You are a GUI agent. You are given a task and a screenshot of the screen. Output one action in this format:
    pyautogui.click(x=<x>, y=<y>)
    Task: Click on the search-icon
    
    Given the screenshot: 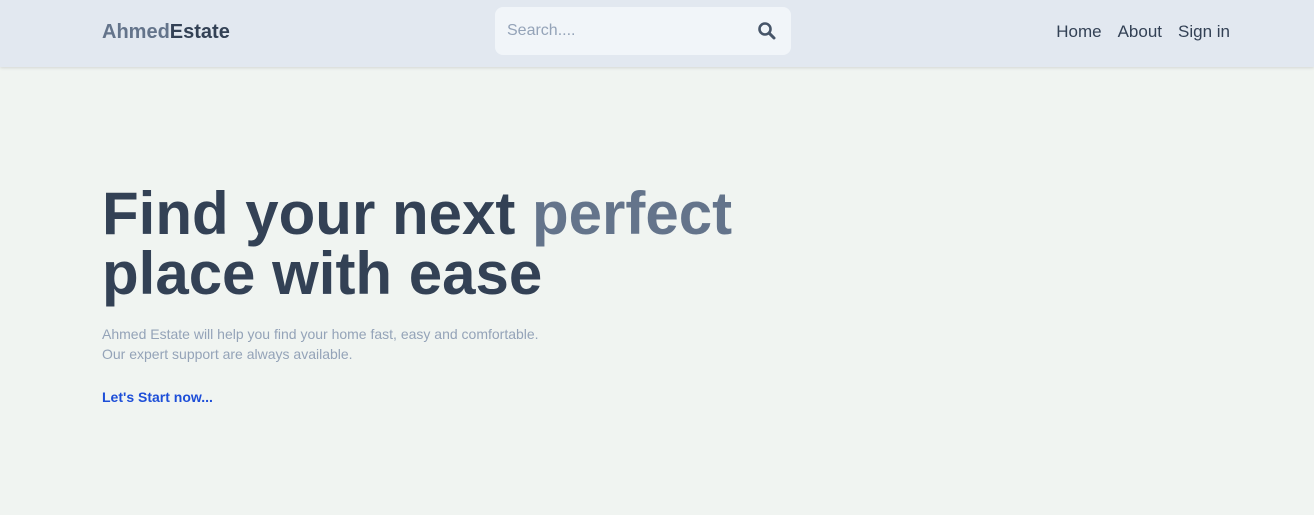 What is the action you would take?
    pyautogui.click(x=767, y=31)
    